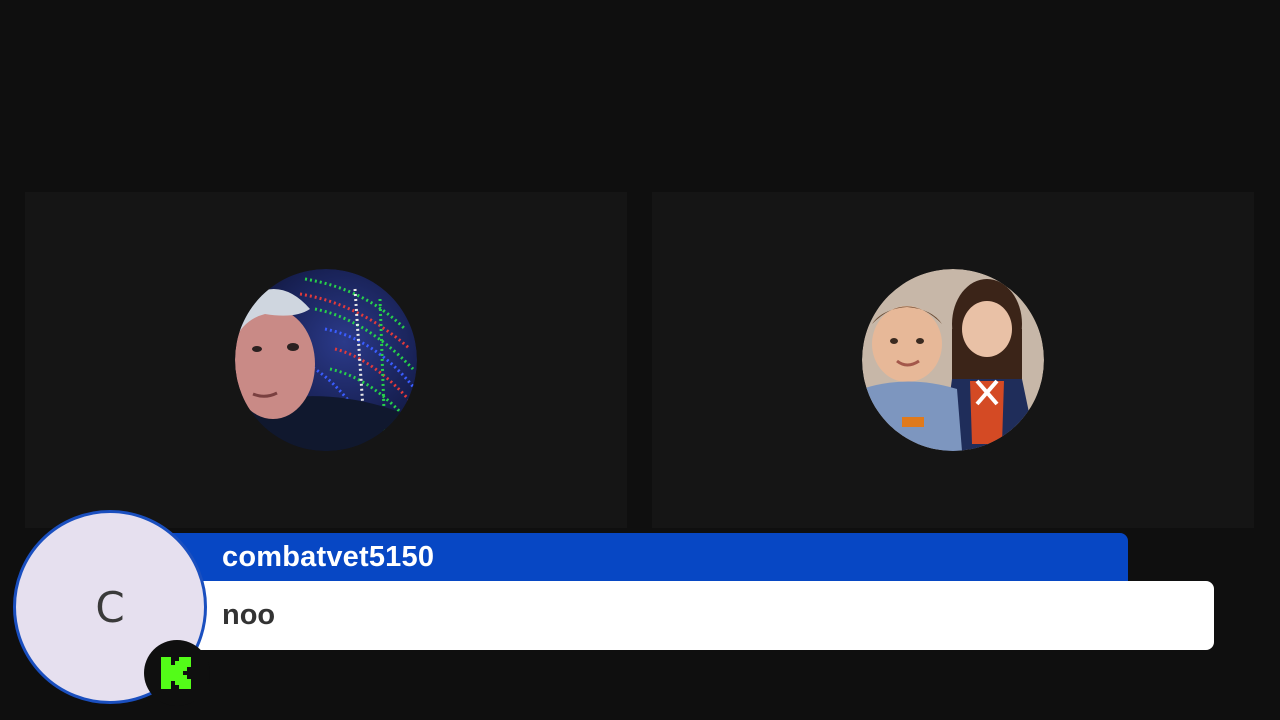 The width and height of the screenshot is (1280, 720). I want to click on children-photo-icon, so click(953, 360).